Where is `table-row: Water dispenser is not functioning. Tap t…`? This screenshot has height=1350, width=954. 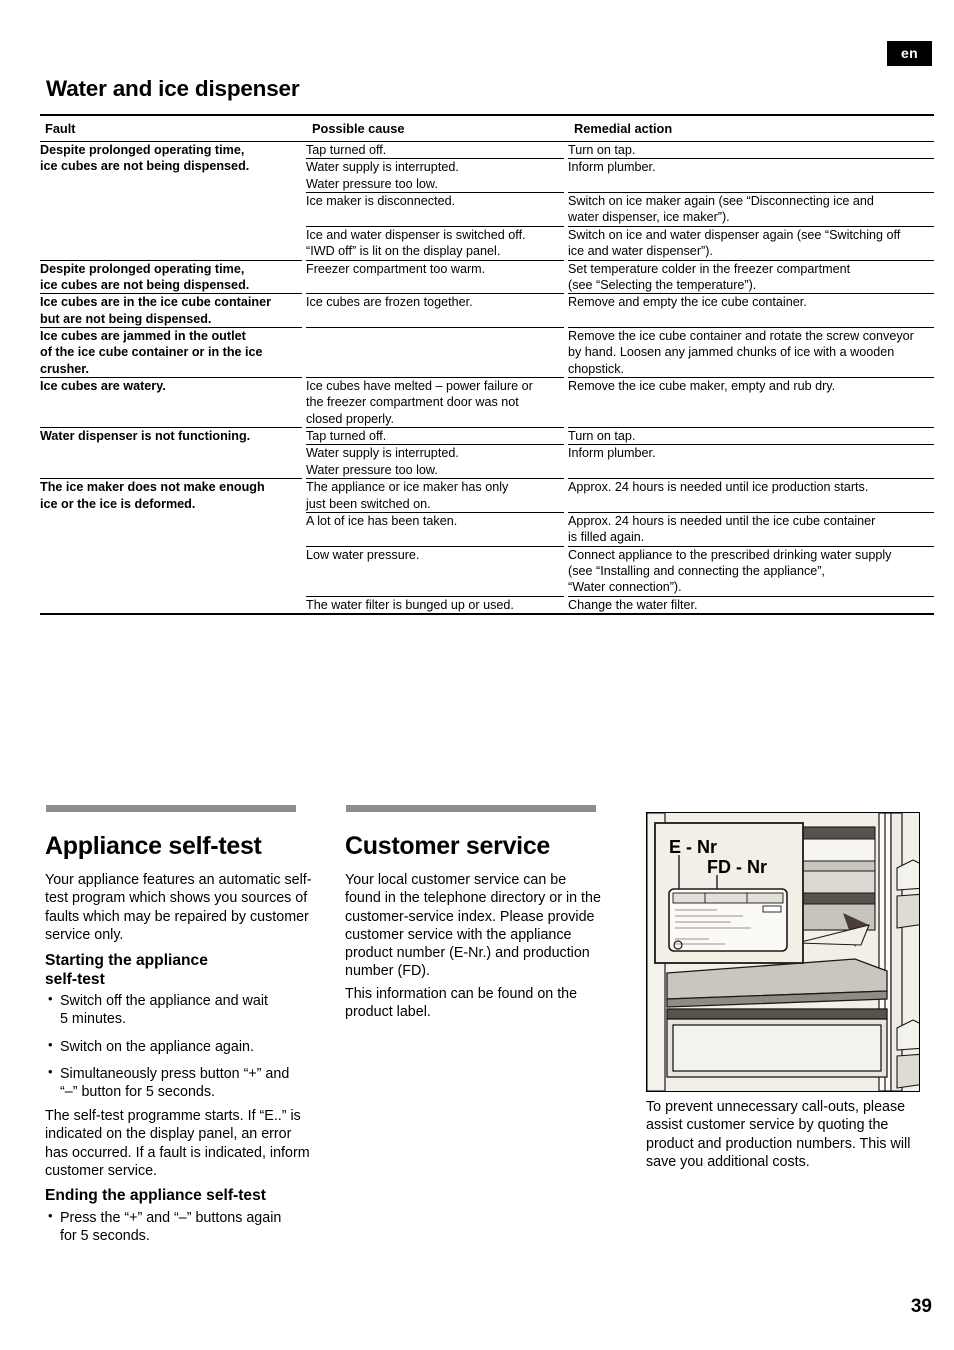
table-row: Water dispenser is not functioning. Tap t… is located at coordinates (487, 453).